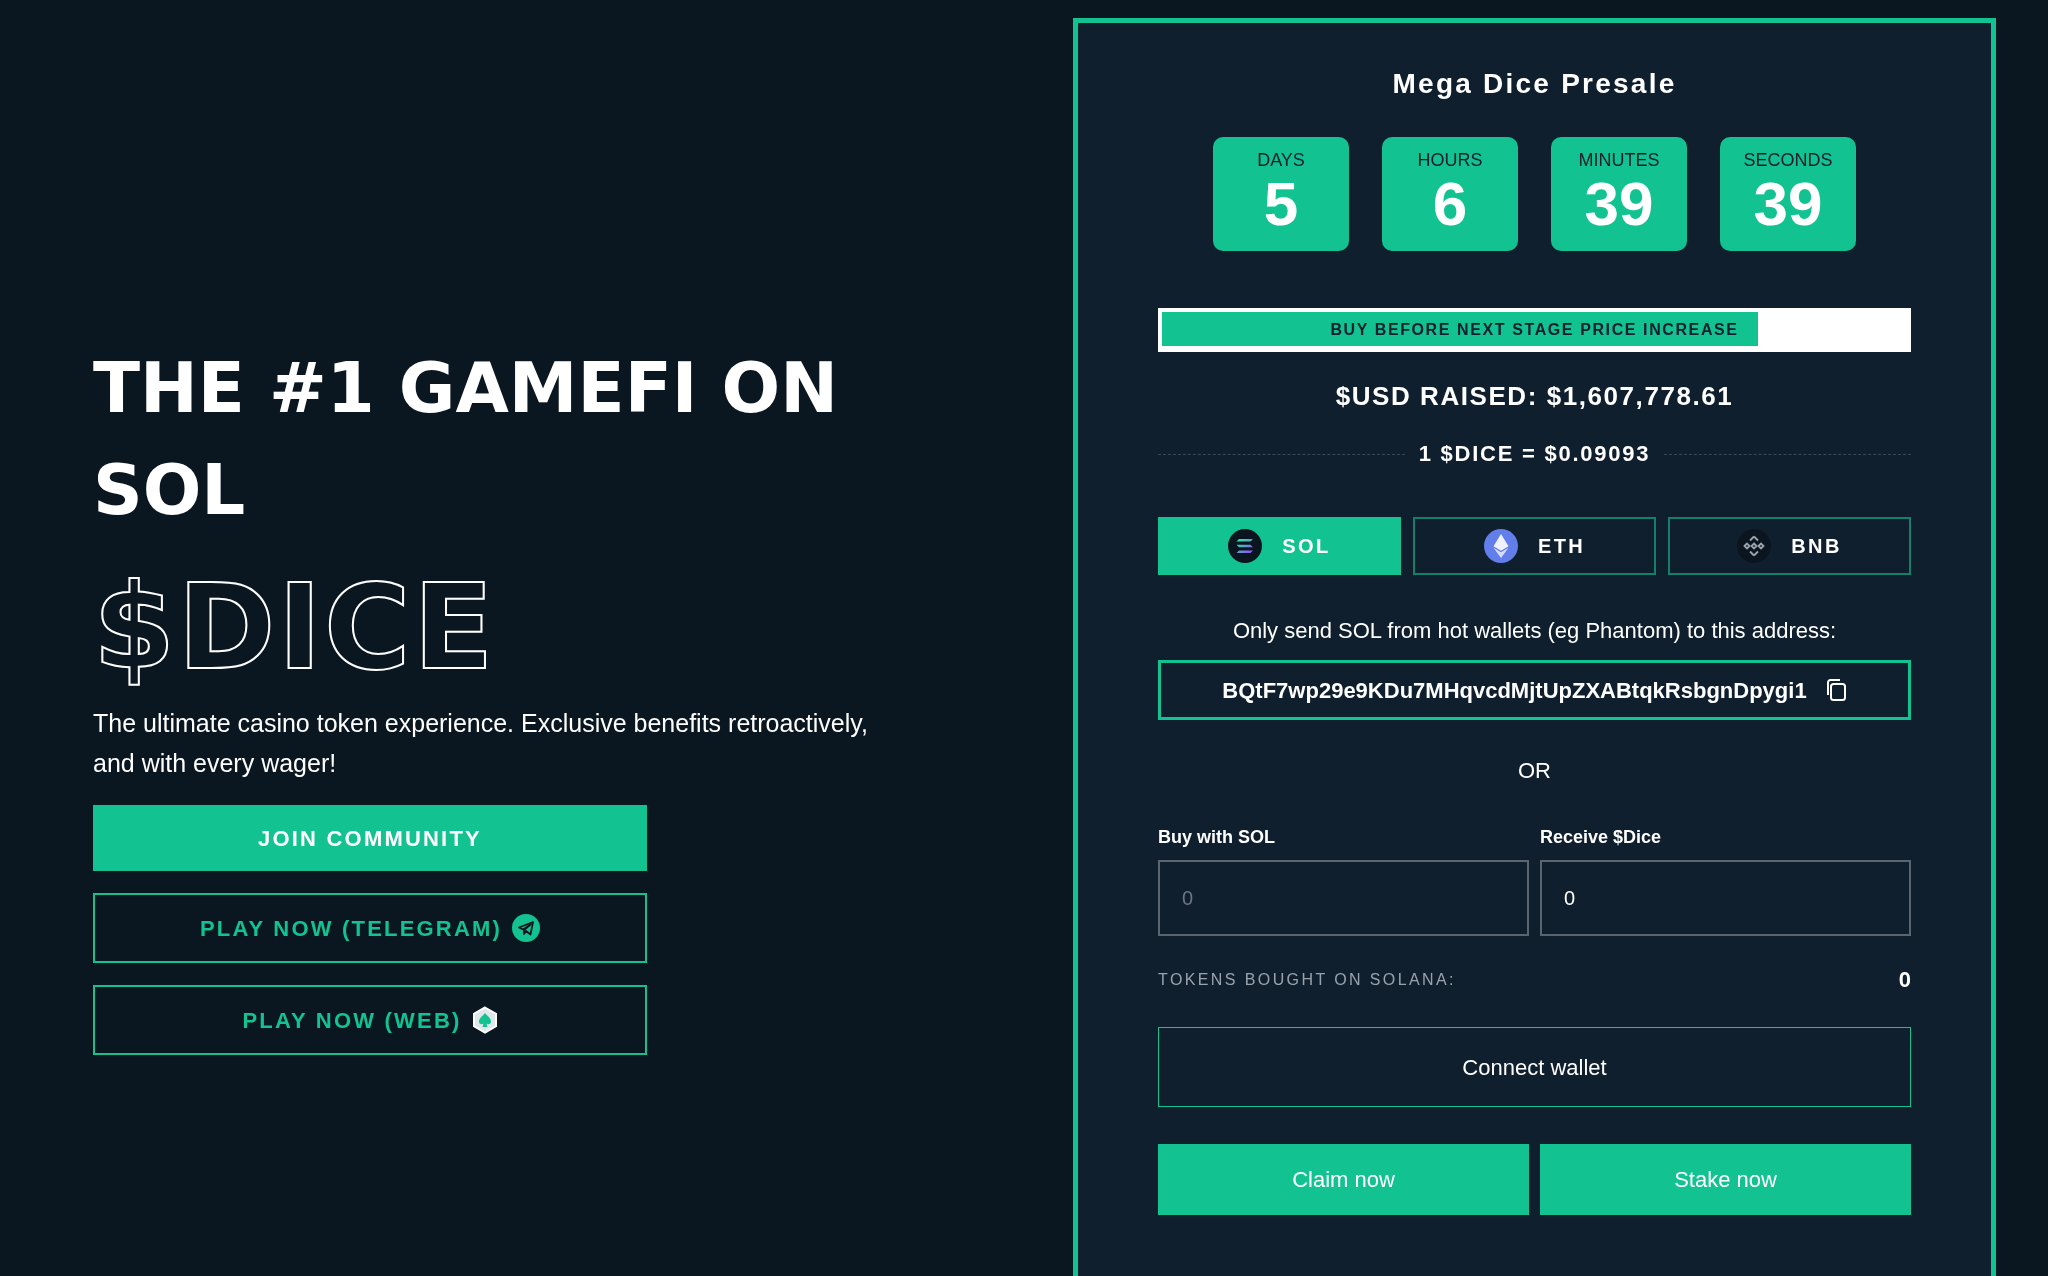 The height and width of the screenshot is (1276, 2048). I want to click on countdown-label: HOURS, so click(1450, 160).